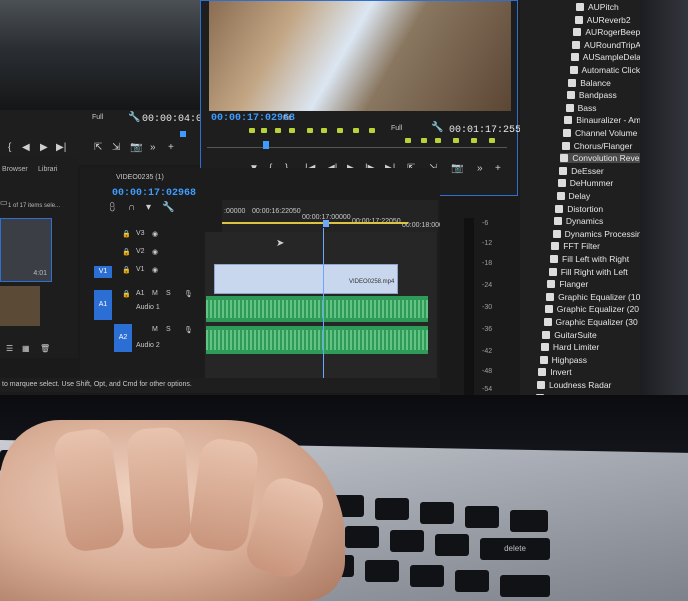 This screenshot has width=688, height=601. I want to click on effect-item: Balance, so click(589, 83).